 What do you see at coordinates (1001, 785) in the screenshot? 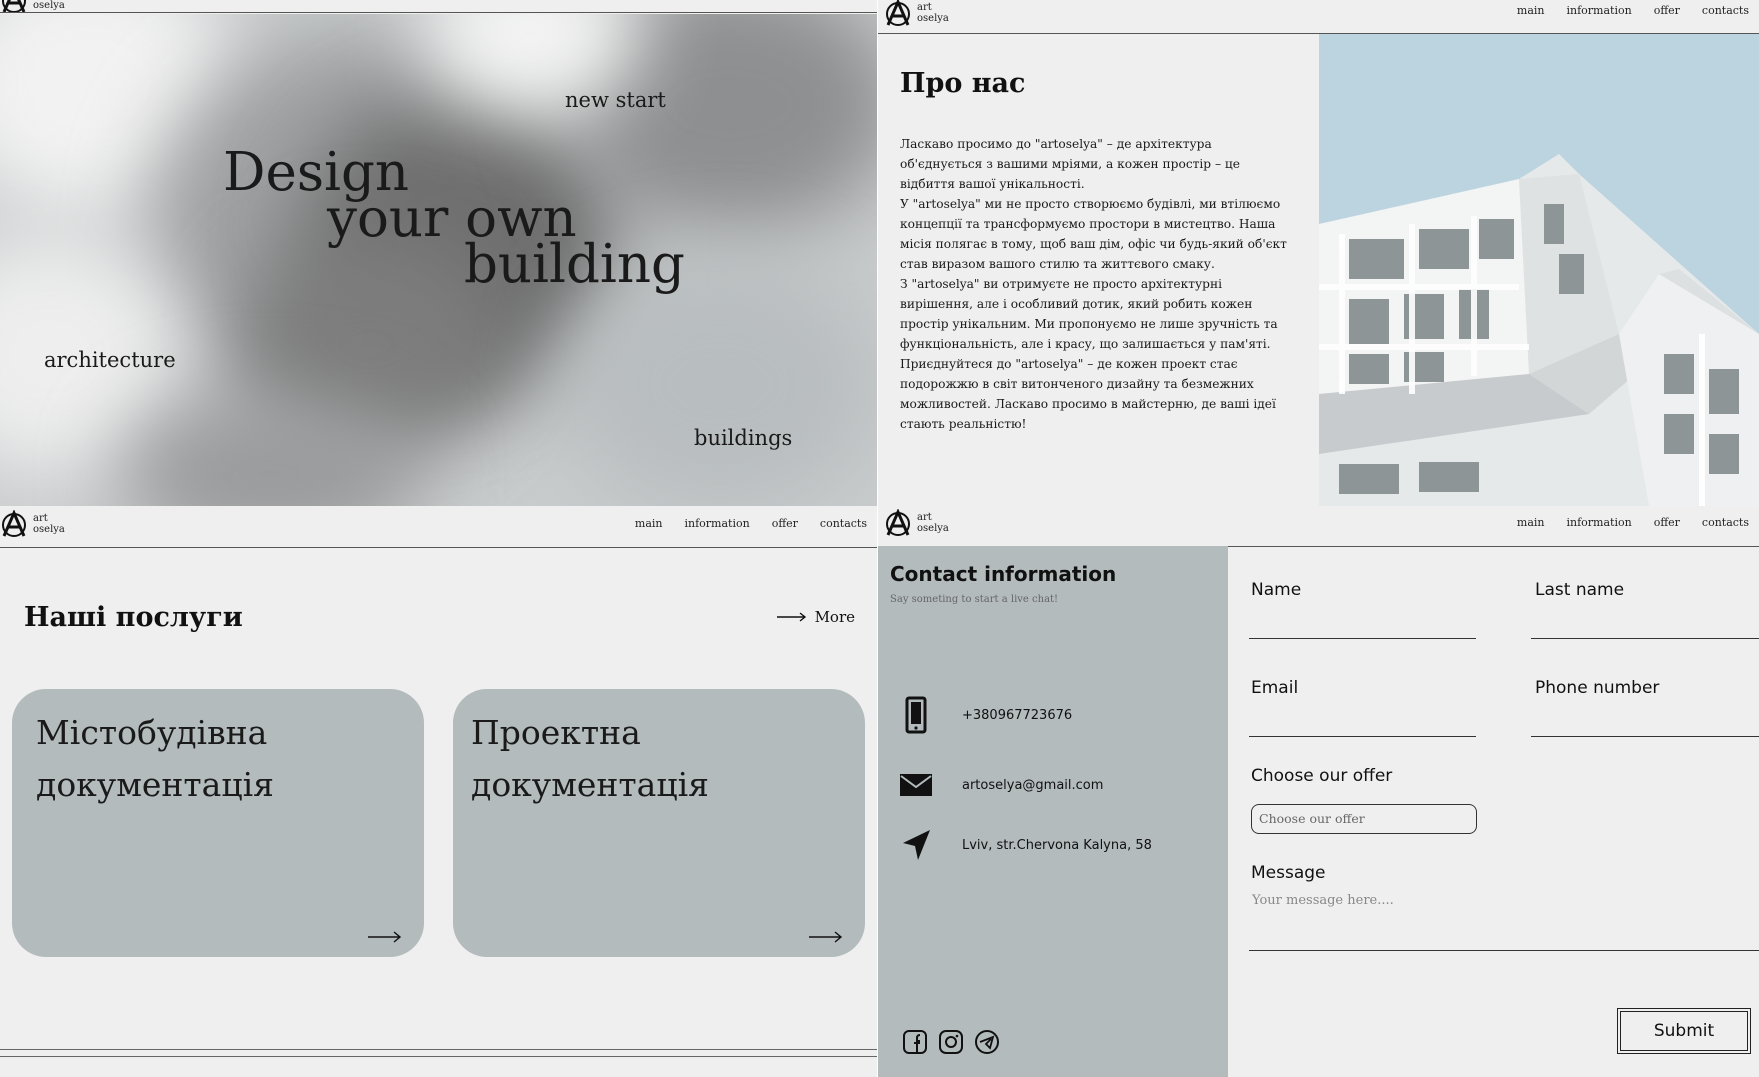
I see `contact-email: artoselya@gmail.com` at bounding box center [1001, 785].